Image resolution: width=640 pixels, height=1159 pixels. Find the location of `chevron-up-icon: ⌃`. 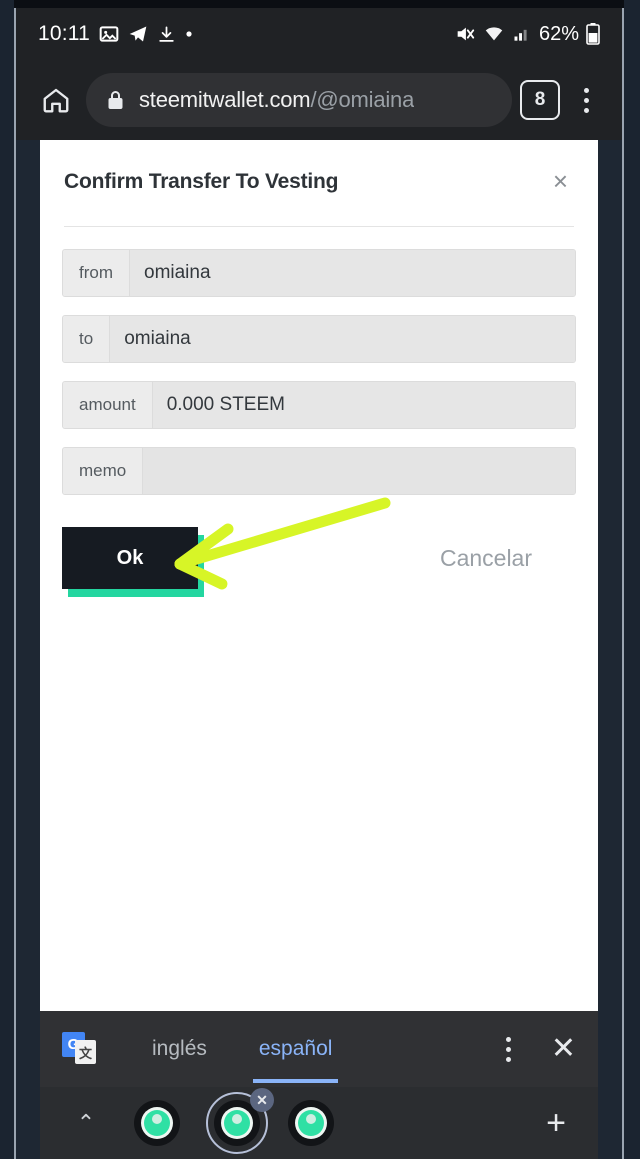

chevron-up-icon: ⌃ is located at coordinates (86, 1123).